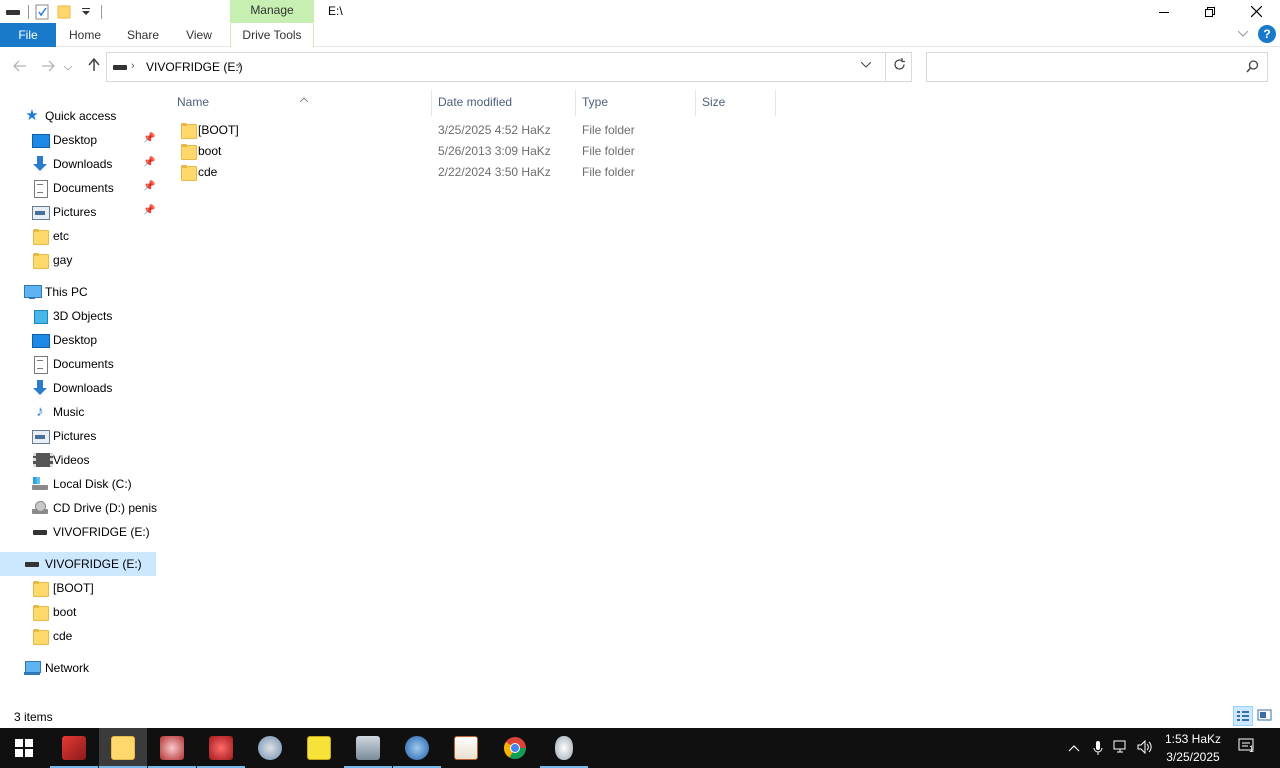 The image size is (1280, 768). I want to click on nav-drive-vivofridge: VIVOFRIDGE (E:), so click(78, 564).